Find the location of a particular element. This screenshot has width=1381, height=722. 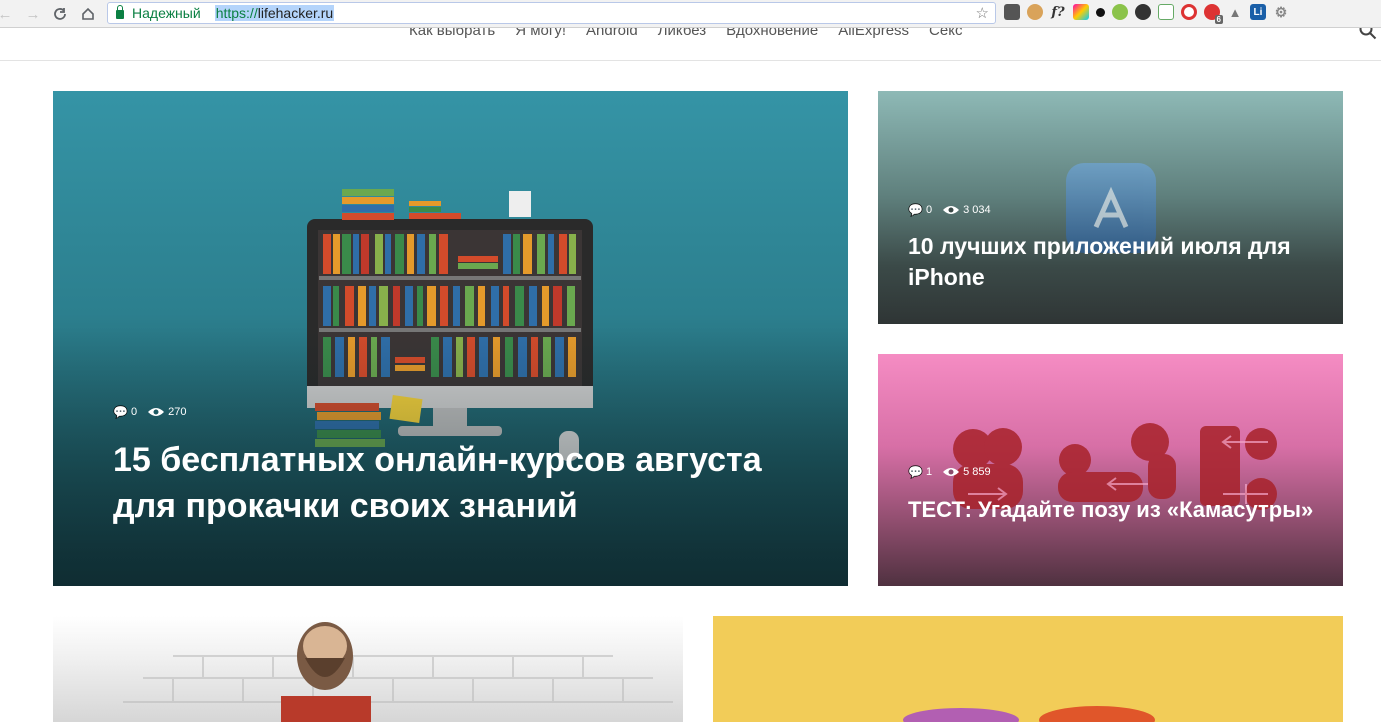

nav-item-i-can: Я могу! is located at coordinates (540, 33).